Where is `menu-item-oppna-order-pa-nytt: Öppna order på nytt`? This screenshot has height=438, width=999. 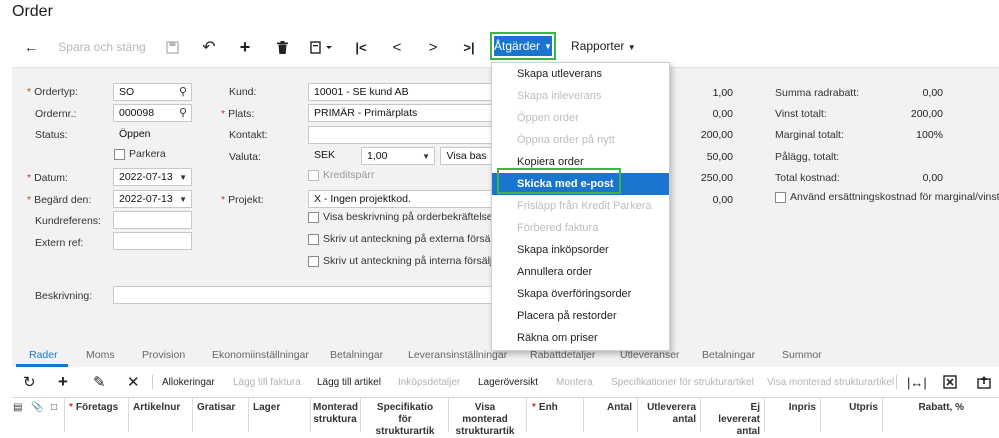
menu-item-oppna-order-pa-nytt: Öppna order på nytt is located at coordinates (580, 140).